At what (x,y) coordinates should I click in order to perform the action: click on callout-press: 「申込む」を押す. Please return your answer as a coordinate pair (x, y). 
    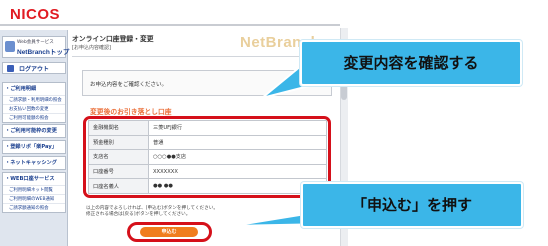
    Looking at the image, I should click on (412, 205).